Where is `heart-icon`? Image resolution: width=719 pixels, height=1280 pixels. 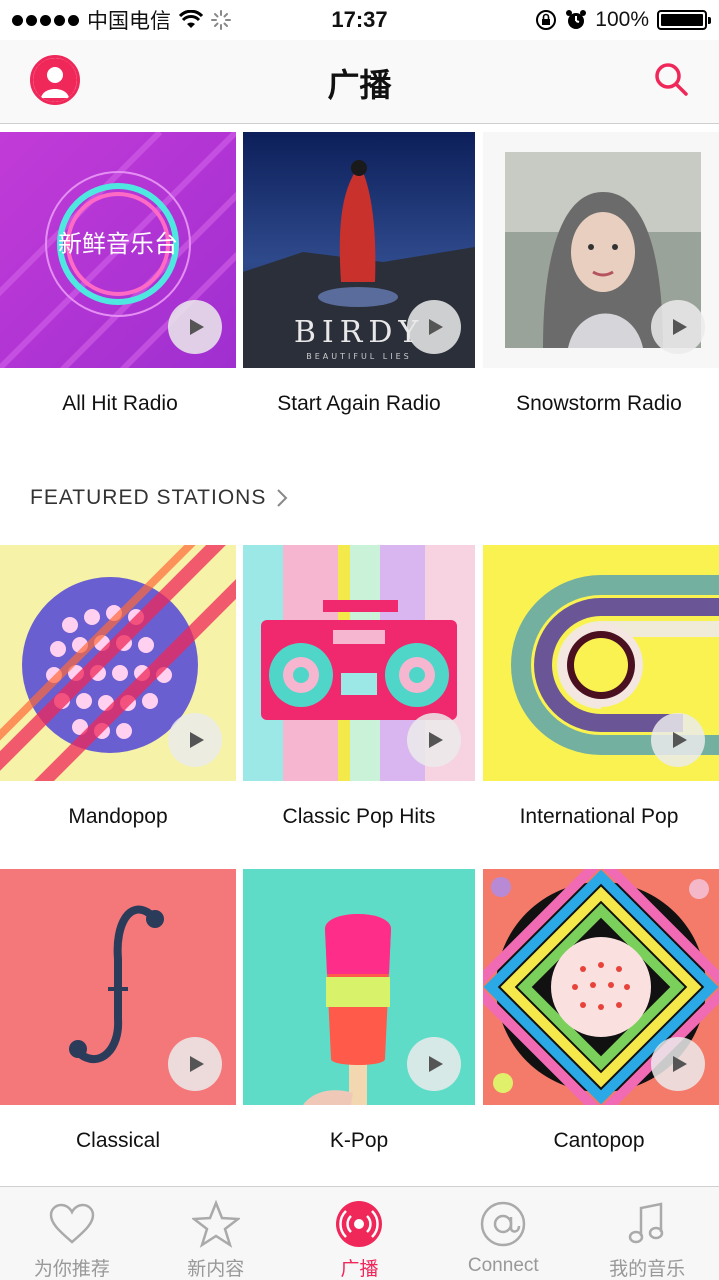 heart-icon is located at coordinates (72, 1223).